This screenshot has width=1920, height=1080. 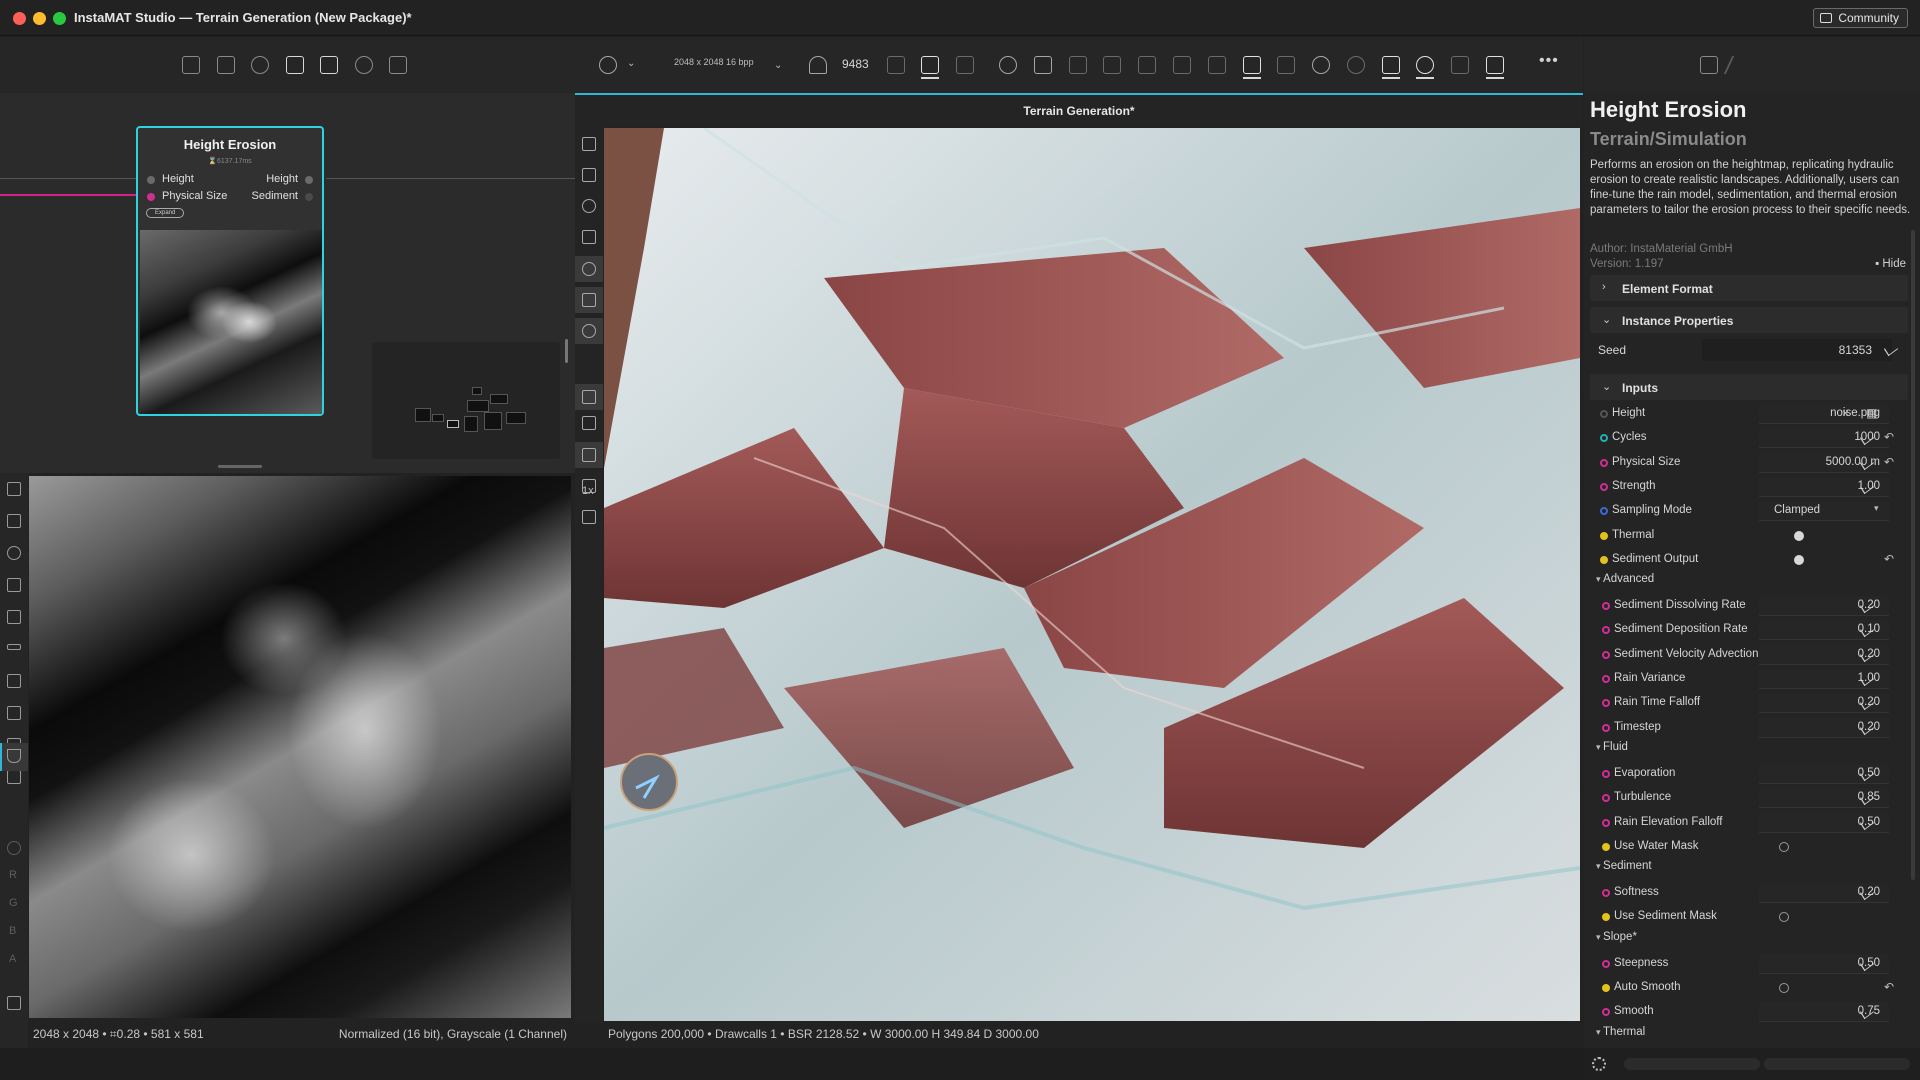 What do you see at coordinates (1890, 264) in the screenshot?
I see `hide-description-button: ▪ Hide` at bounding box center [1890, 264].